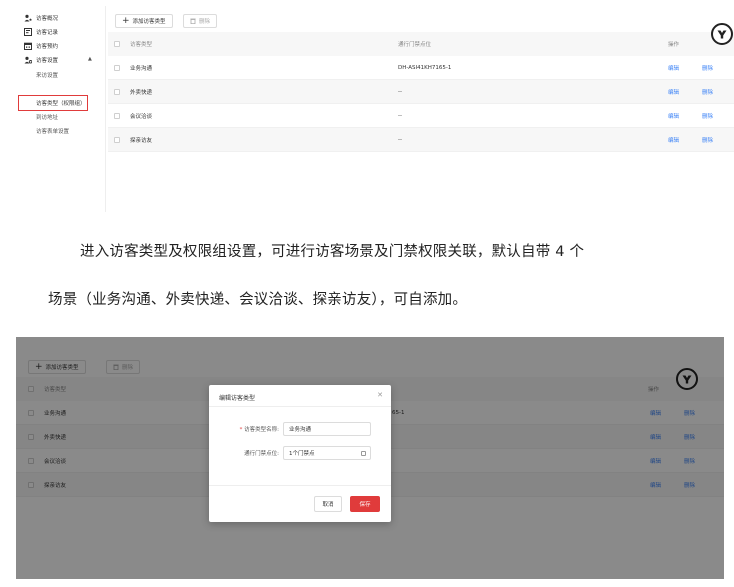  What do you see at coordinates (421, 140) in the screenshot?
I see `table-row: 探亲访友 -- 编辑 删除` at bounding box center [421, 140].